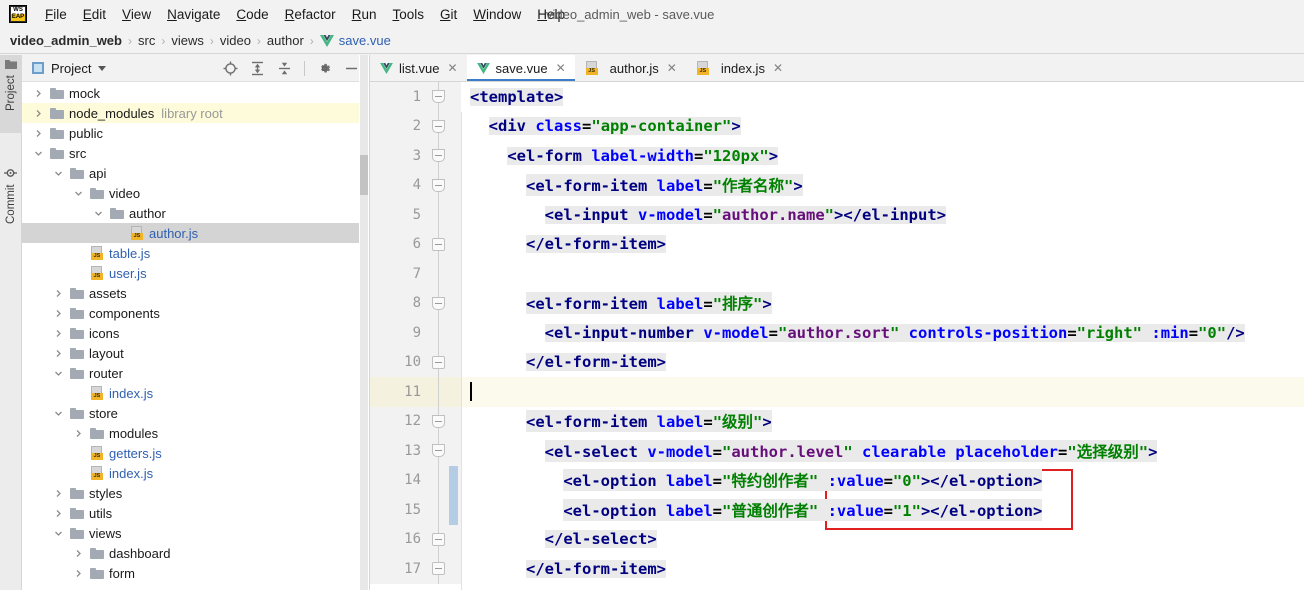 This screenshot has height=590, width=1304. I want to click on tree-row-src: src, so click(195, 153).